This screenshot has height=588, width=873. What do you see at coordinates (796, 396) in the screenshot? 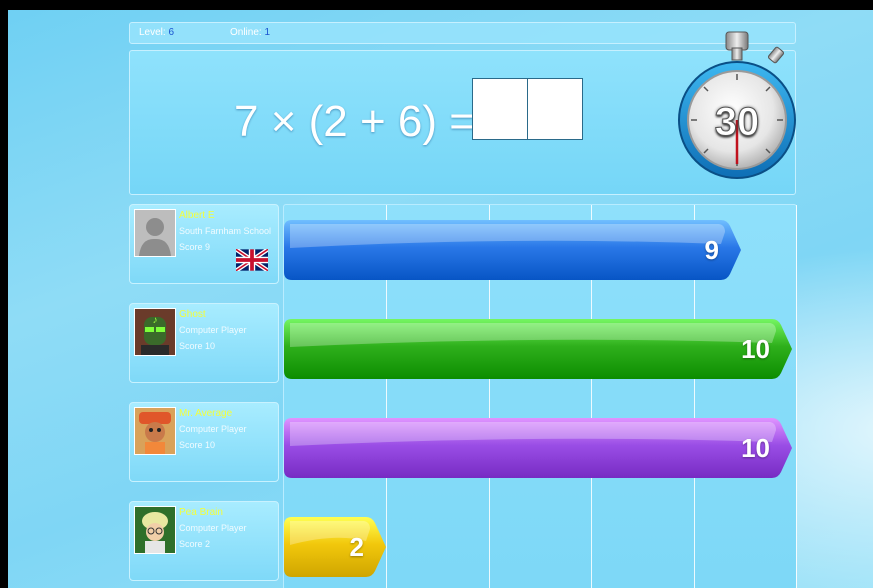
I see `track-gridline` at bounding box center [796, 396].